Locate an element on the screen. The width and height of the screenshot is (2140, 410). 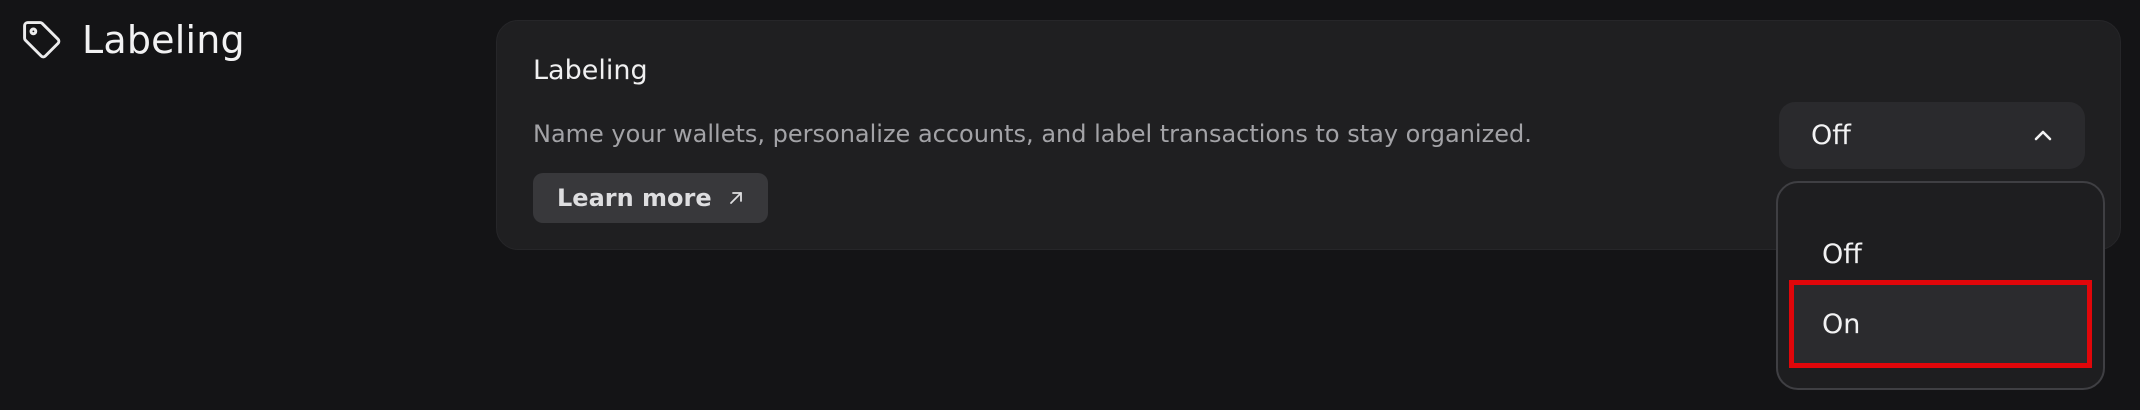
select-dropdown-menu: Off On is located at coordinates (1940, 285).